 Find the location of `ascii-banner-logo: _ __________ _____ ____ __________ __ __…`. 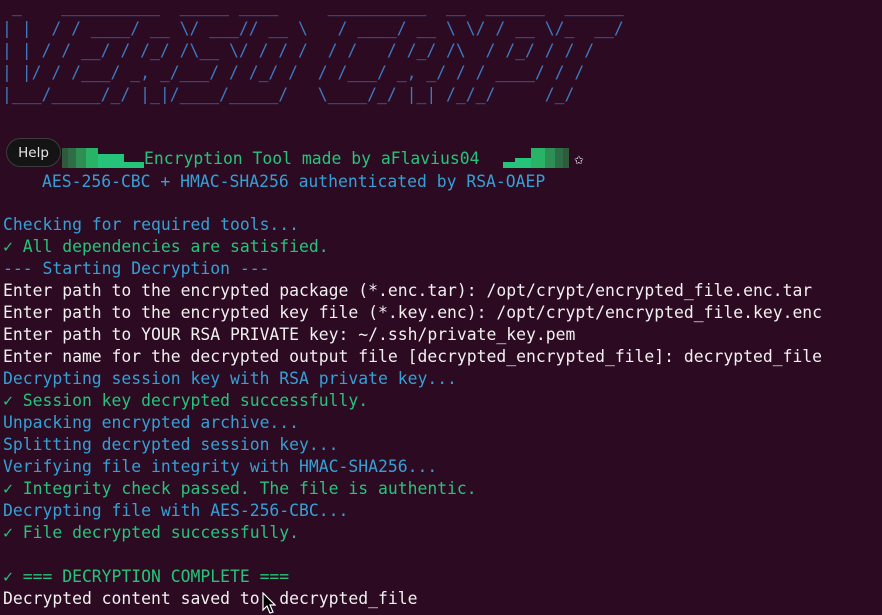

ascii-banner-logo: _ __________ _____ ____ __________ __ __… is located at coordinates (313, 52).